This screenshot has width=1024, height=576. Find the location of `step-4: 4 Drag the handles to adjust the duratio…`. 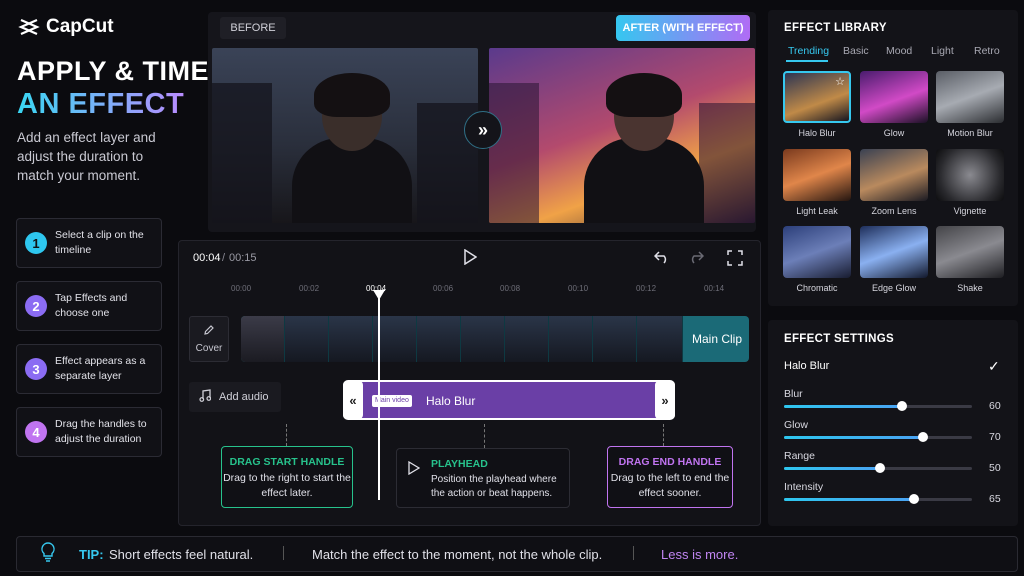

step-4: 4 Drag the handles to adjust the duratio… is located at coordinates (89, 432).